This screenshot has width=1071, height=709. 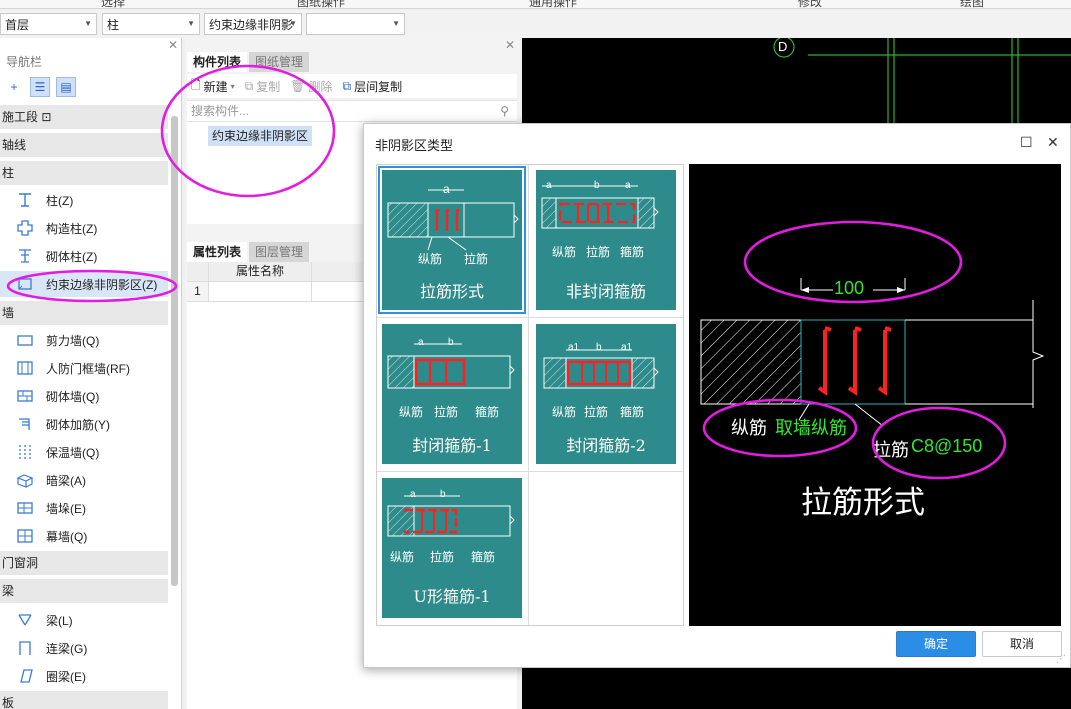 I want to click on nav-category-segment: 施工段 ⊡, so click(x=84, y=117).